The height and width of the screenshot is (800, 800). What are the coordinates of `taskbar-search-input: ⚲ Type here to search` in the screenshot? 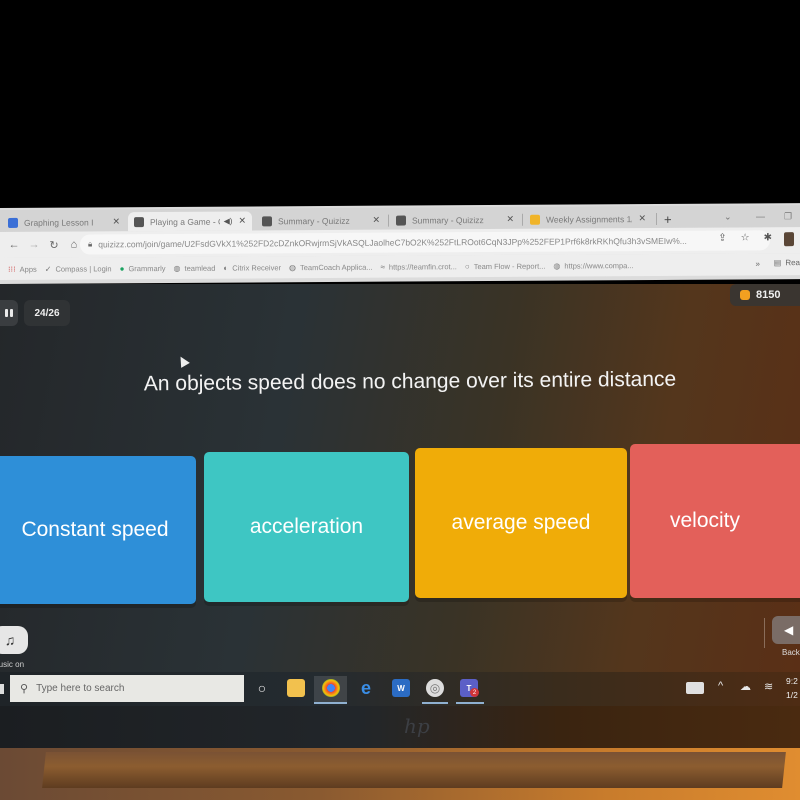 It's located at (127, 688).